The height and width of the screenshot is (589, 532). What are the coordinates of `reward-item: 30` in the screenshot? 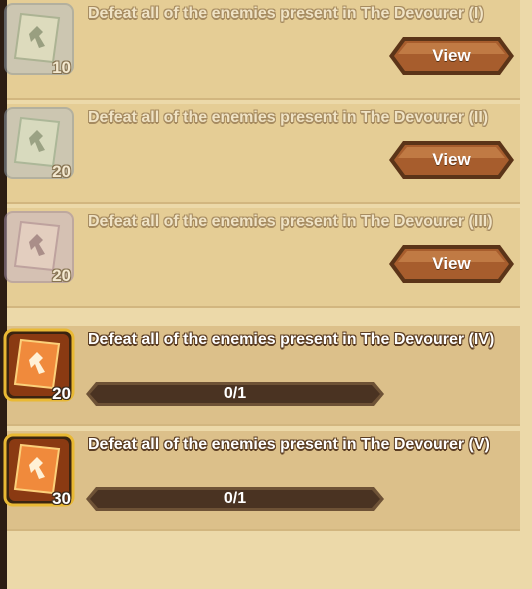 It's located at (39, 470).